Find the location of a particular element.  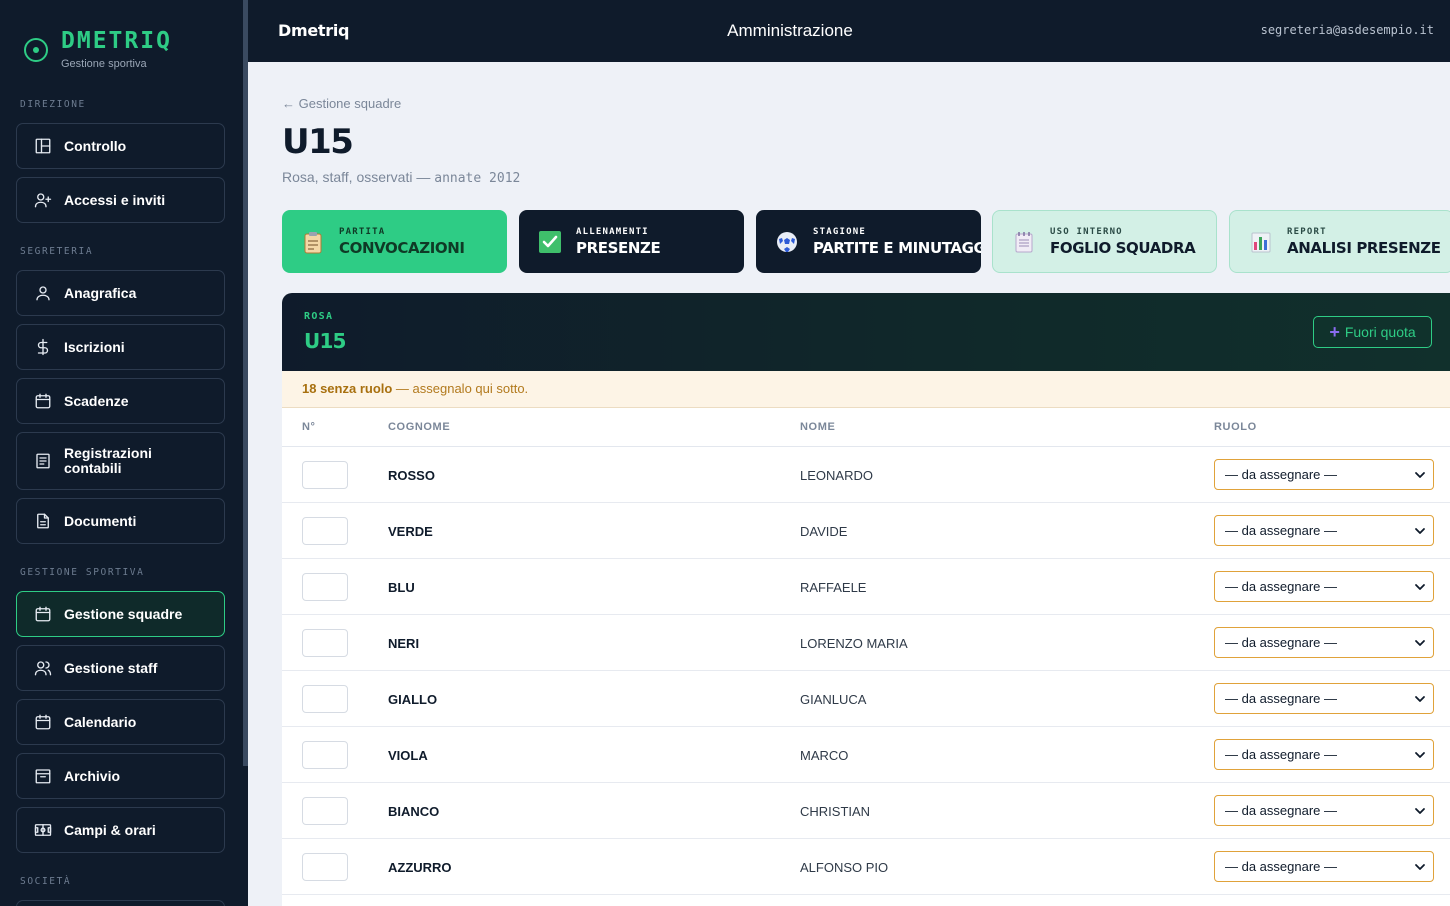

sidebar-item-controllo: Controllo is located at coordinates (120, 146).